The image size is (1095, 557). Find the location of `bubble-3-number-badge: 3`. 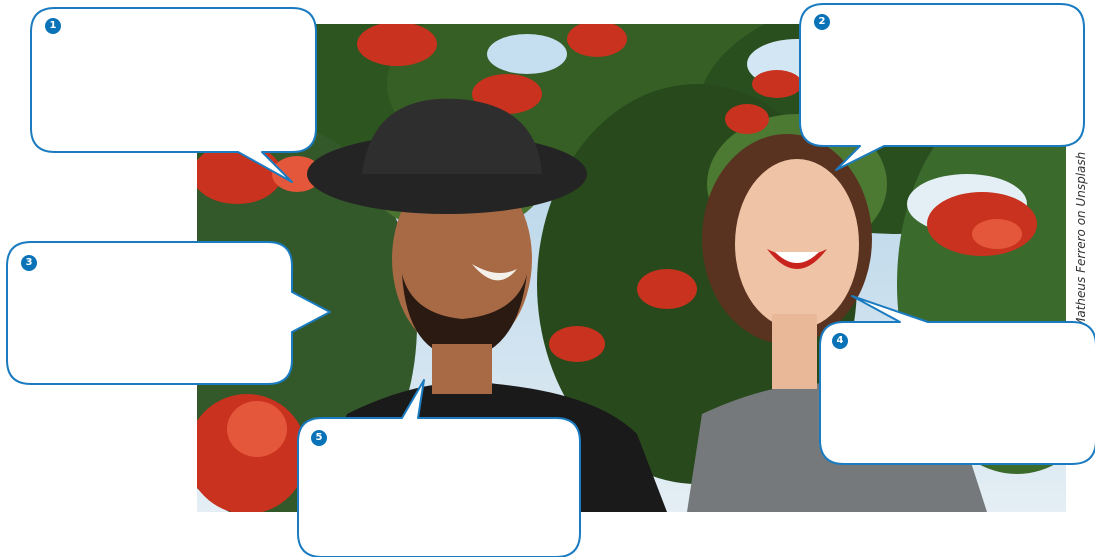

bubble-3-number-badge: 3 is located at coordinates (29, 263).